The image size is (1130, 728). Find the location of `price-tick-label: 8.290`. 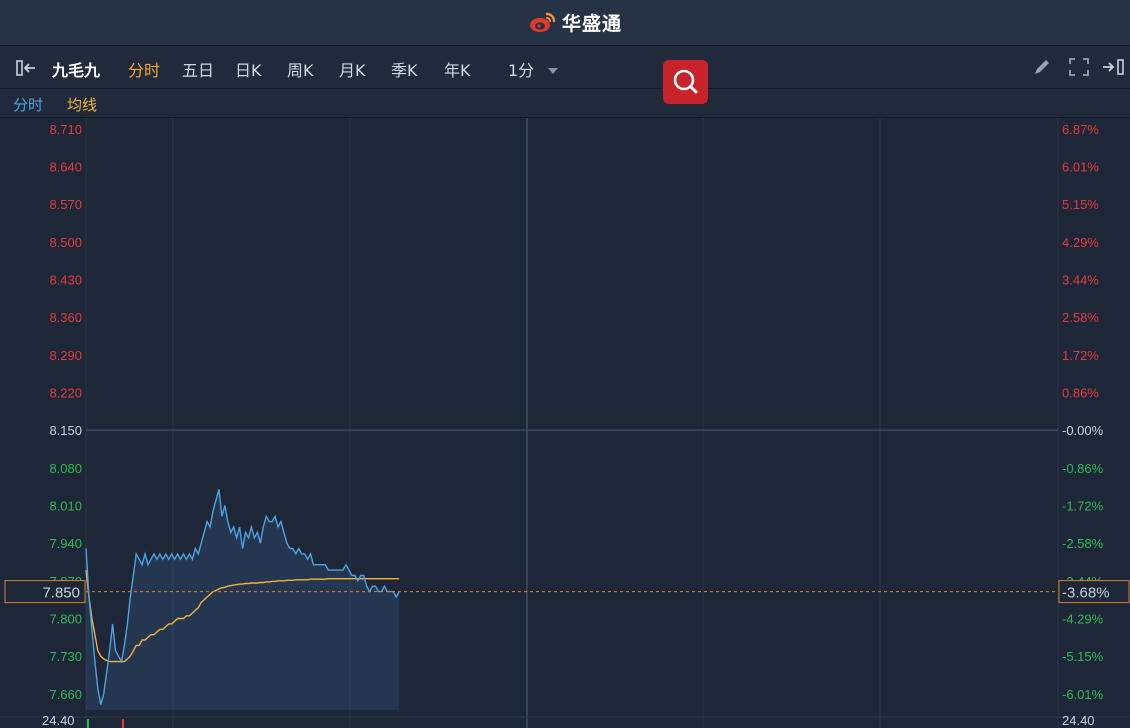

price-tick-label: 8.290 is located at coordinates (65, 355).